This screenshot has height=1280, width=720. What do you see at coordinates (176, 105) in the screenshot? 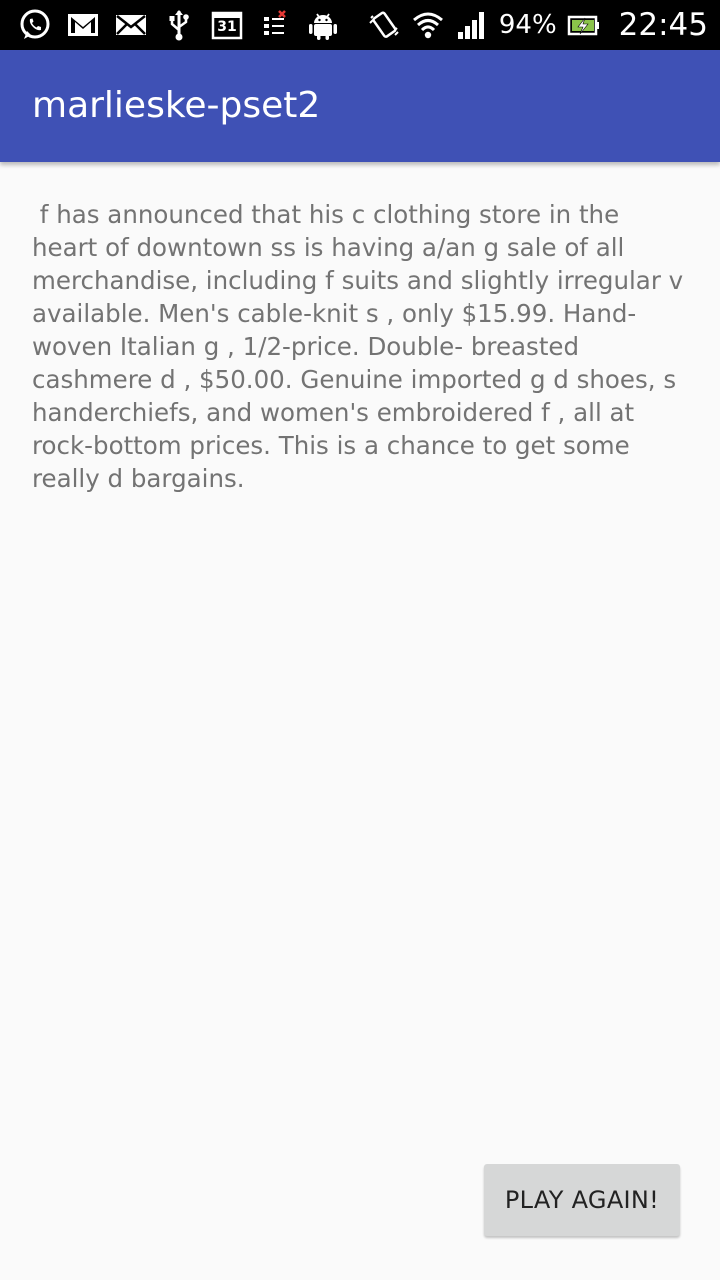
I see `app-title: marlieske-pset2` at bounding box center [176, 105].